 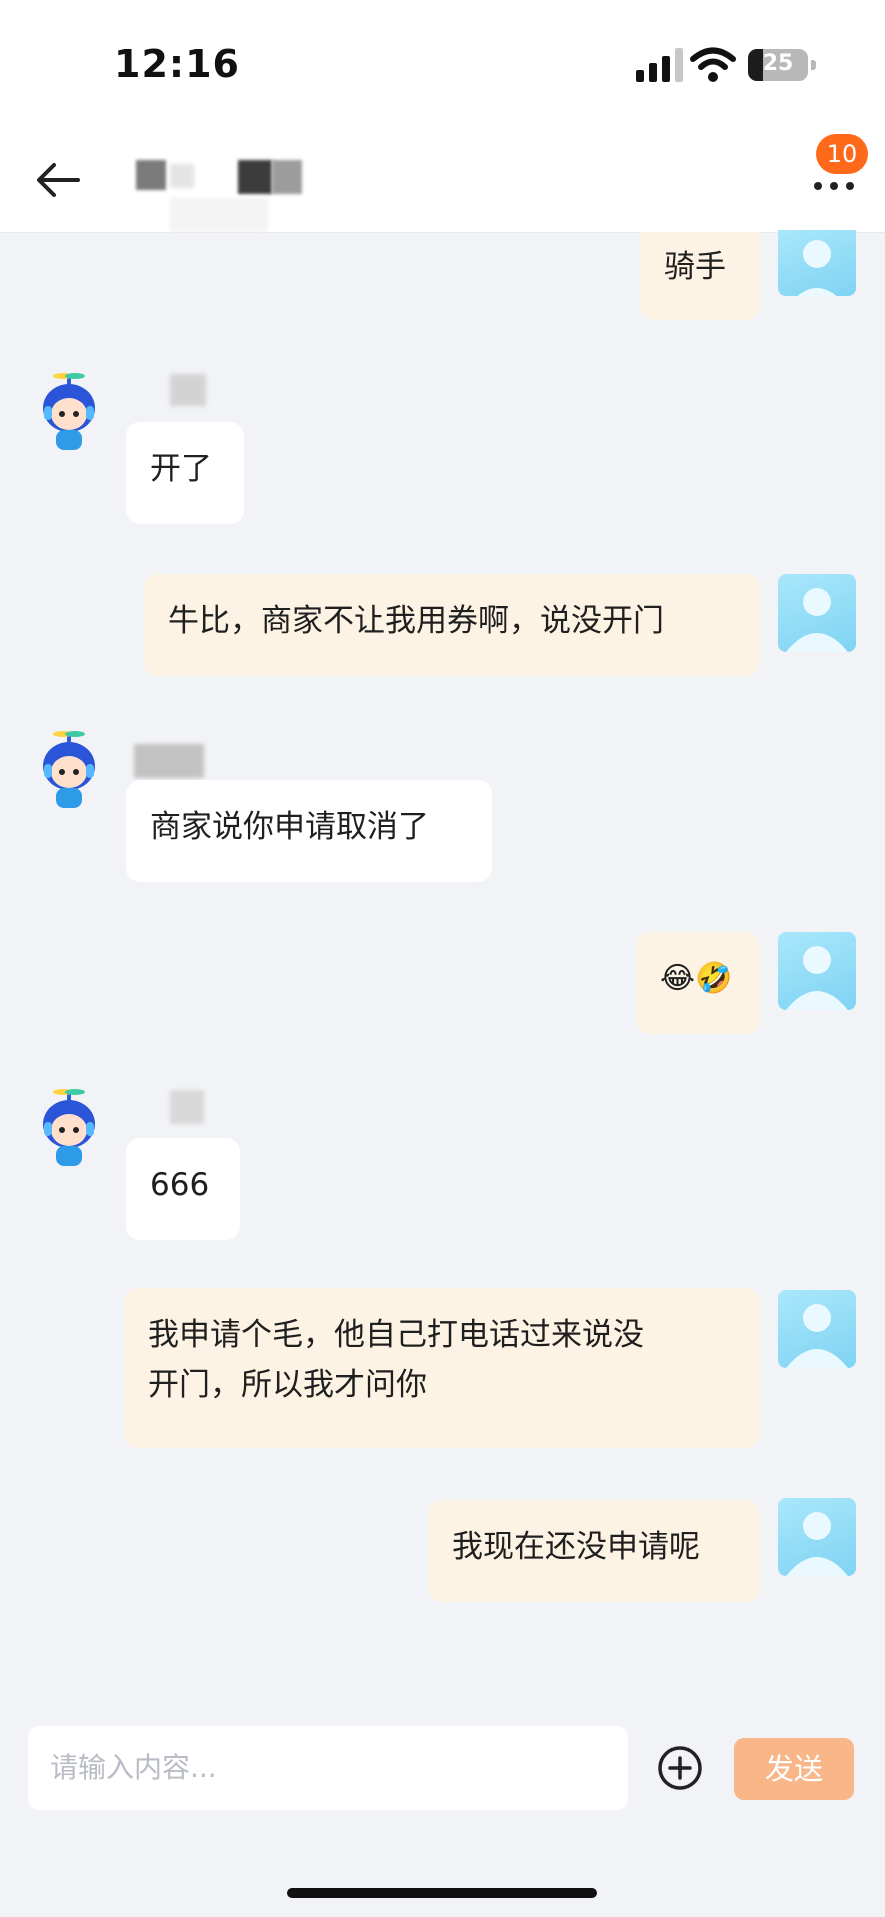 What do you see at coordinates (396, 1335) in the screenshot?
I see `message-line: 我申请个毛，他自己打电话过来说没` at bounding box center [396, 1335].